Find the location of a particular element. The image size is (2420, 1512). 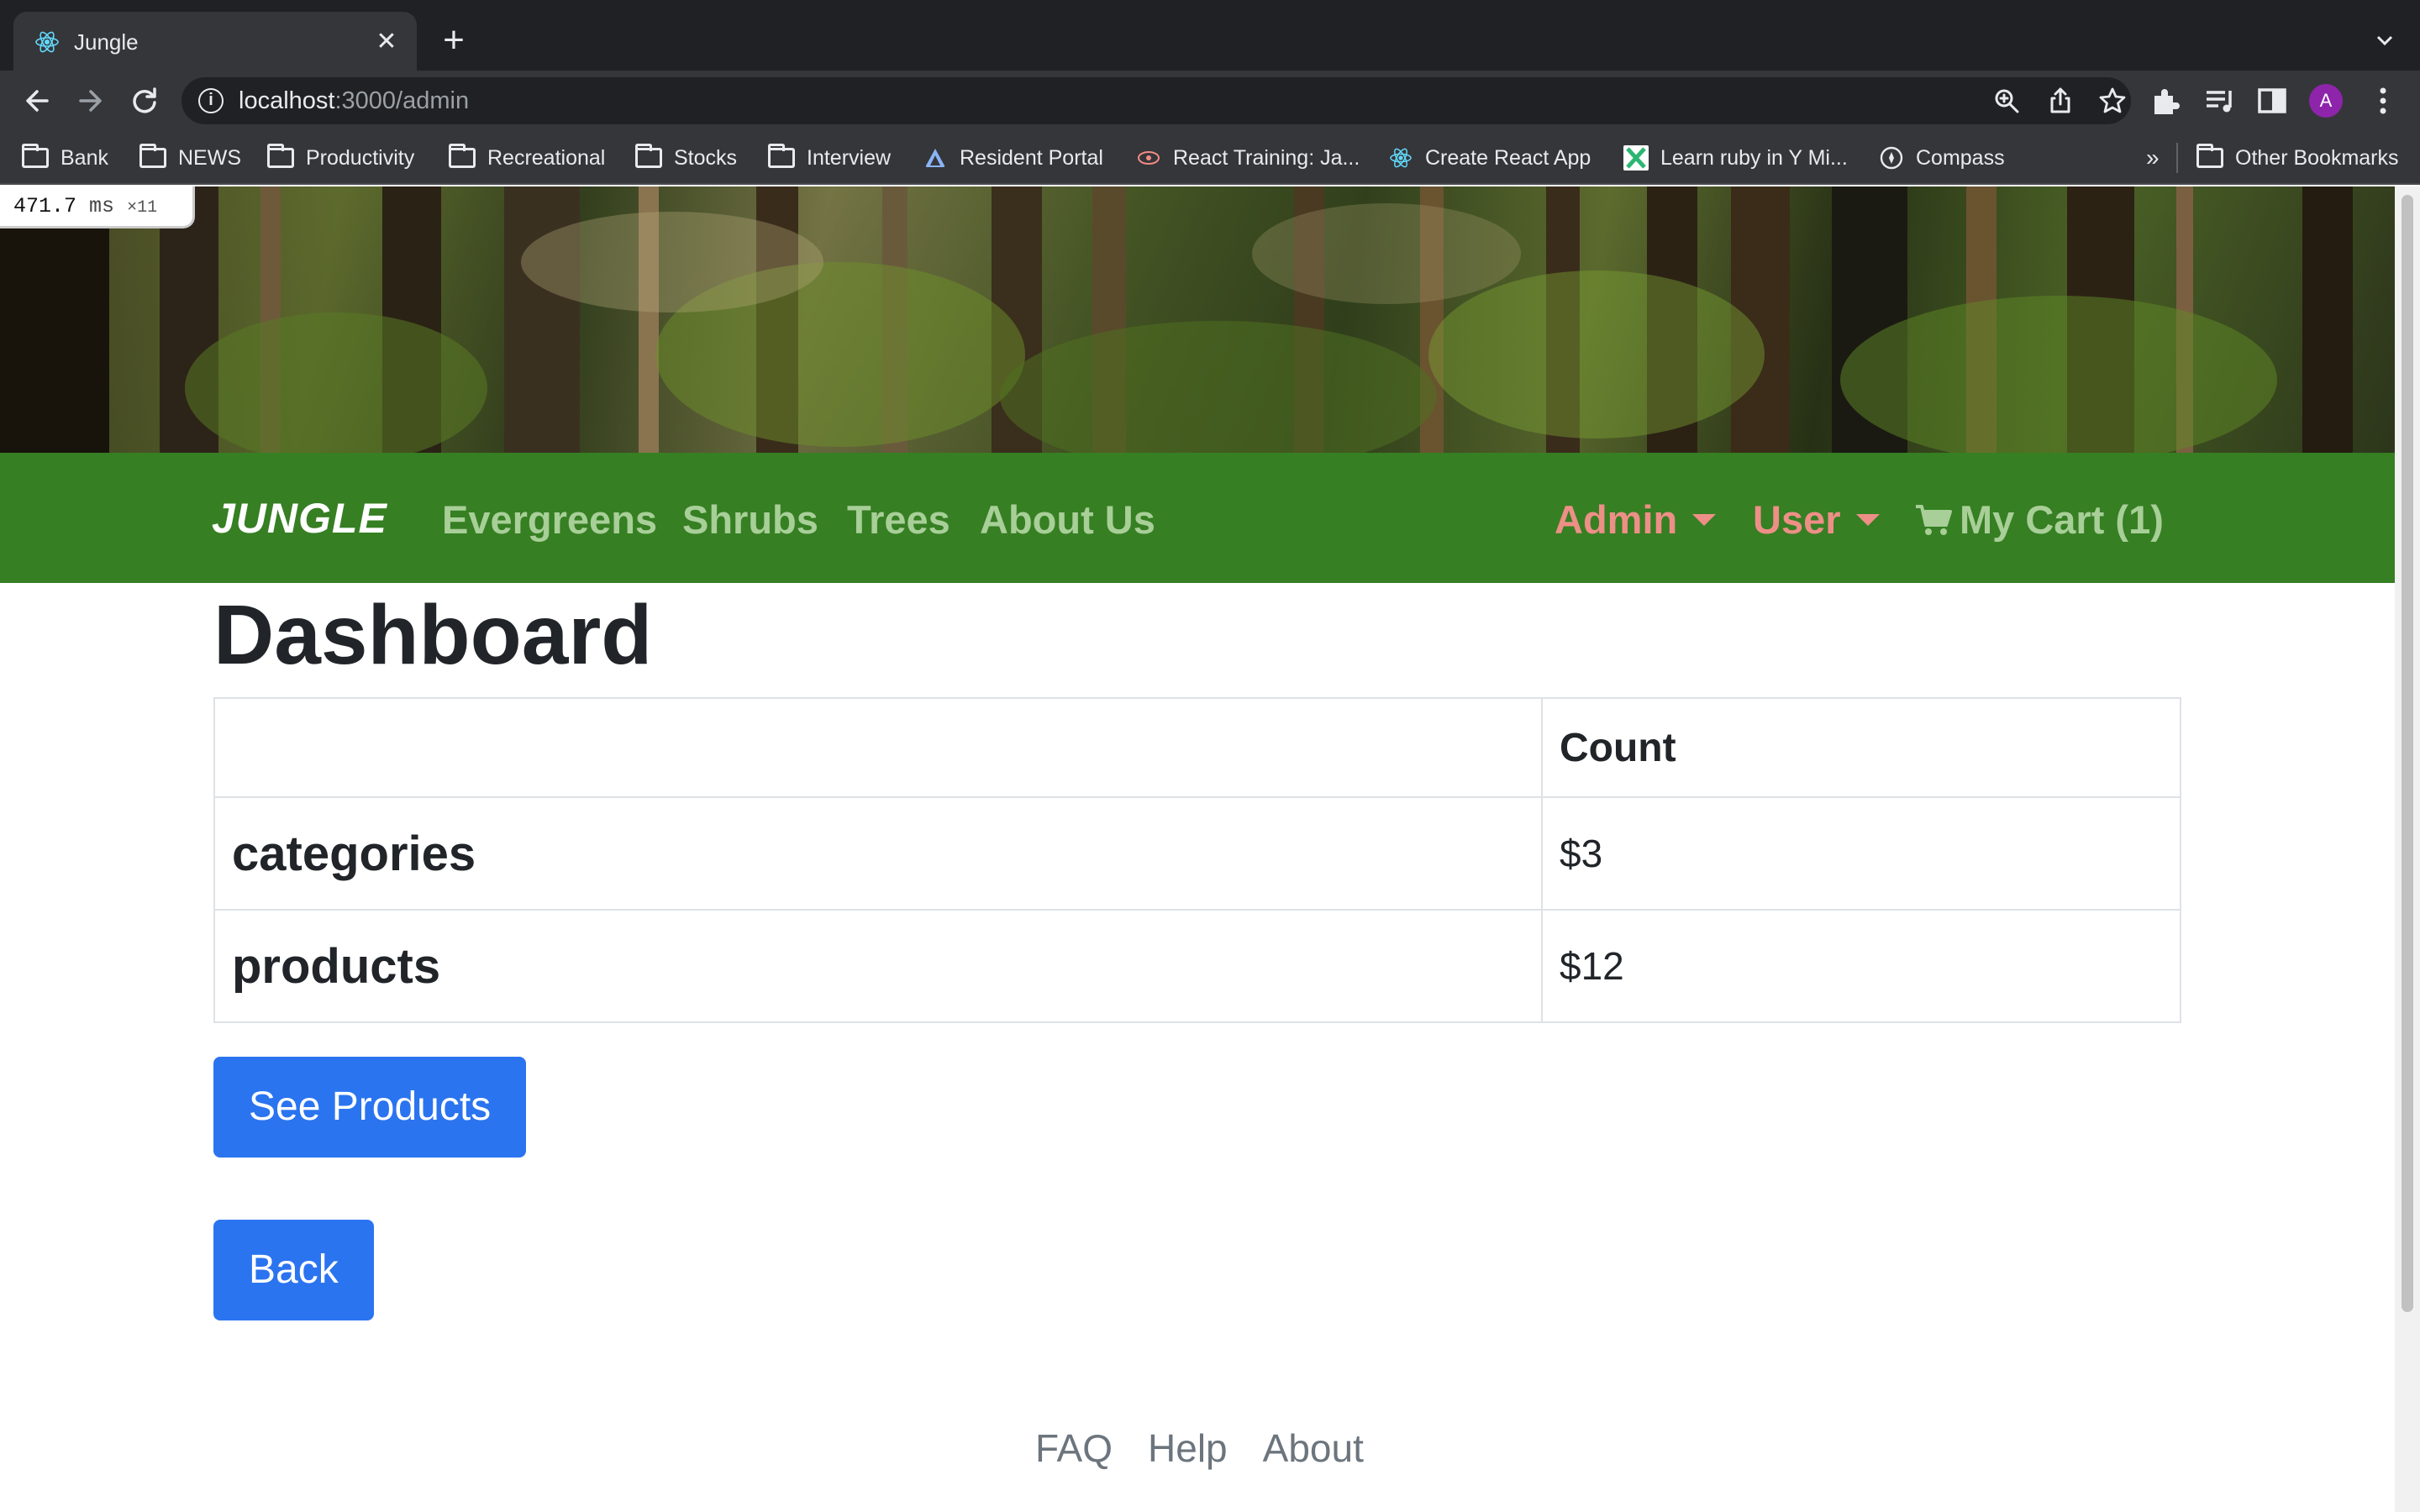

url-text: localhost:3000/admin is located at coordinates (354, 100).